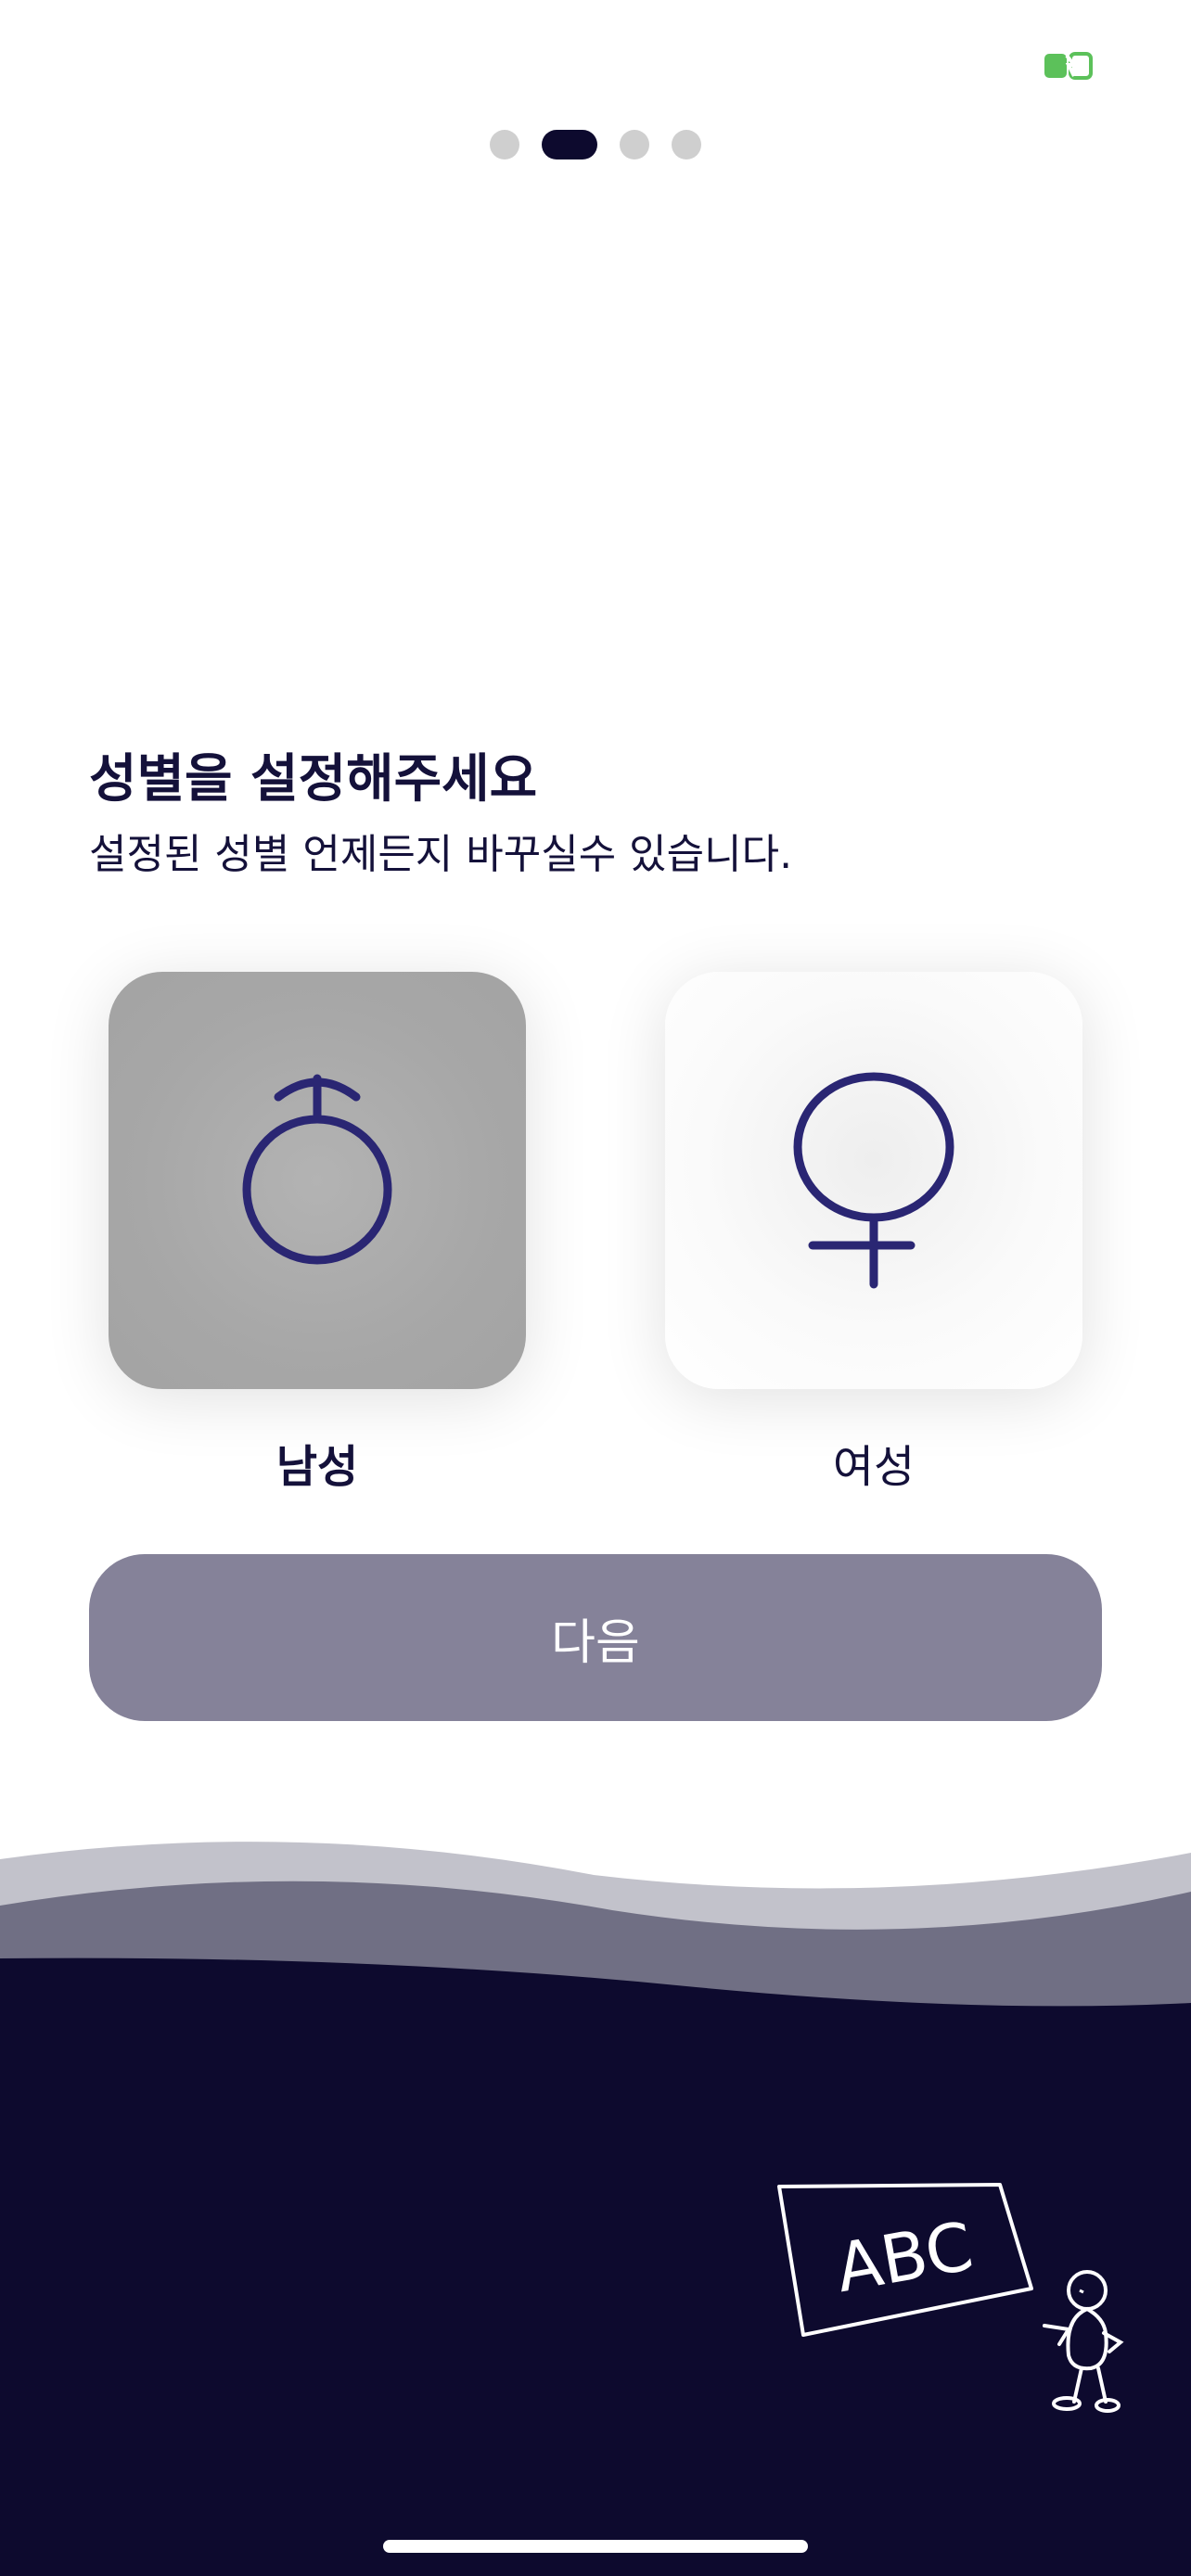  Describe the element at coordinates (317, 1170) in the screenshot. I see `male-symbol-icon` at that location.